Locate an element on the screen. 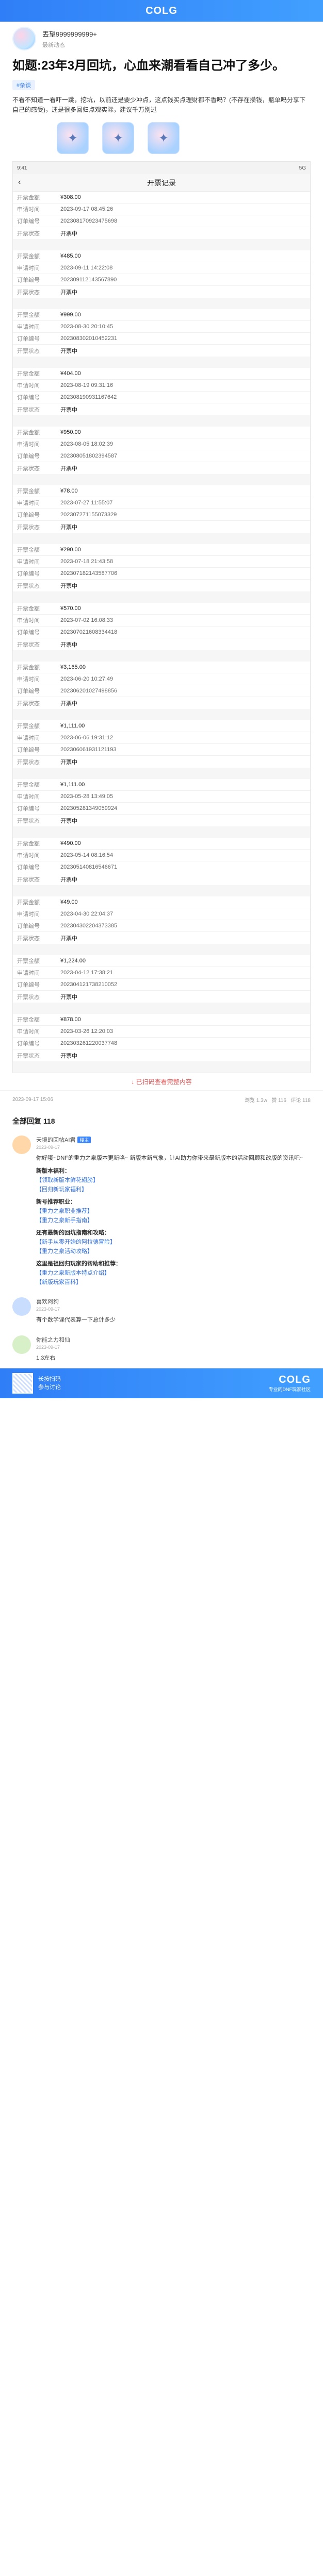  record-row-time: 申请时间 2023-09-11 14:22:08 is located at coordinates (161, 268).